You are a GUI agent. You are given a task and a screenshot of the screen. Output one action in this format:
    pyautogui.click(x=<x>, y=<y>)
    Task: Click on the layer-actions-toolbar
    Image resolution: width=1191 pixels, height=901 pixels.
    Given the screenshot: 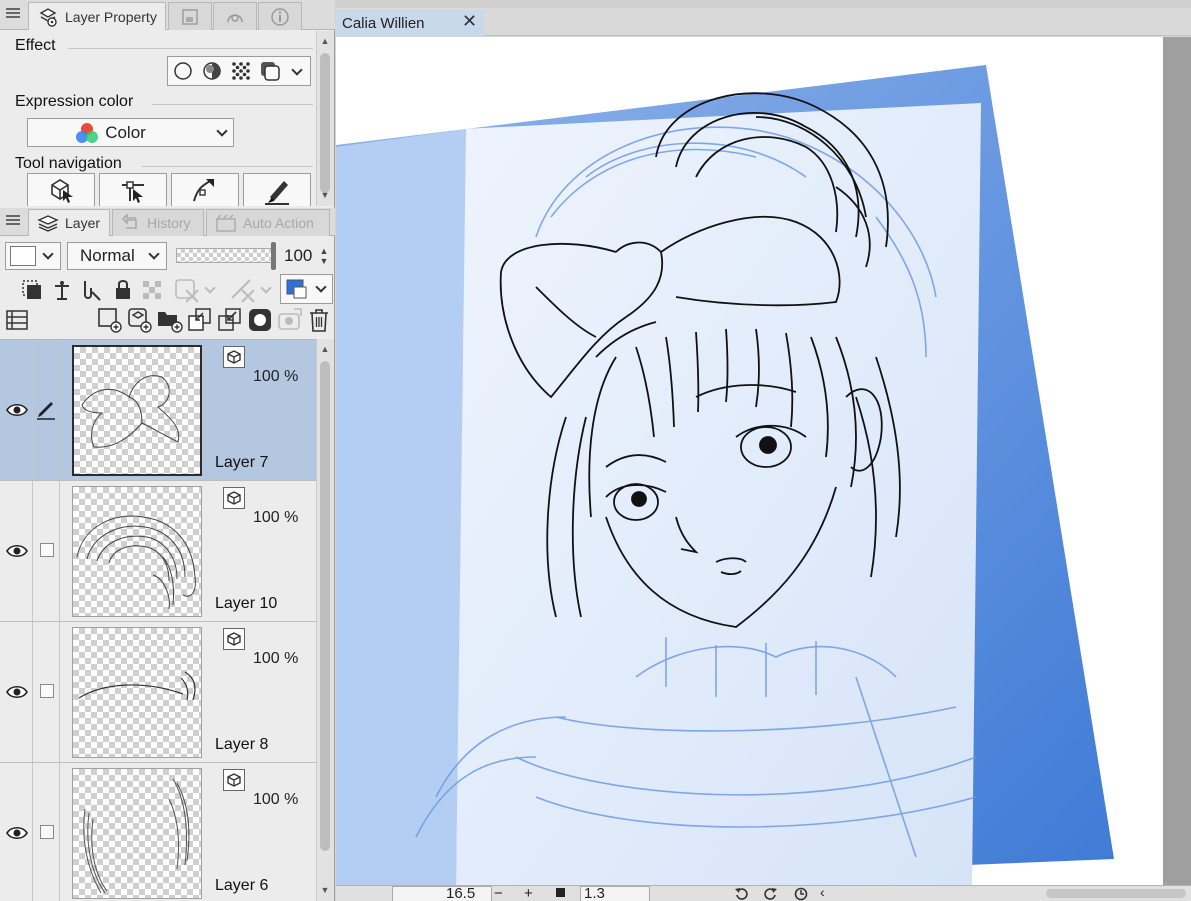 What is the action you would take?
    pyautogui.click(x=213, y=320)
    